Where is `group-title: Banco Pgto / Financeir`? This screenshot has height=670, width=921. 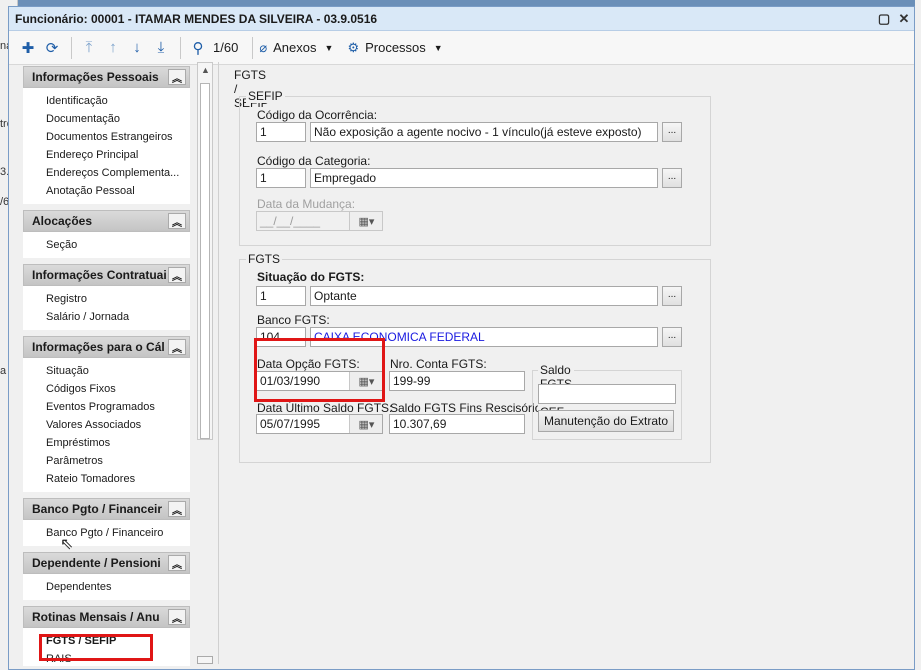
group-title: Banco Pgto / Financeir is located at coordinates (97, 509).